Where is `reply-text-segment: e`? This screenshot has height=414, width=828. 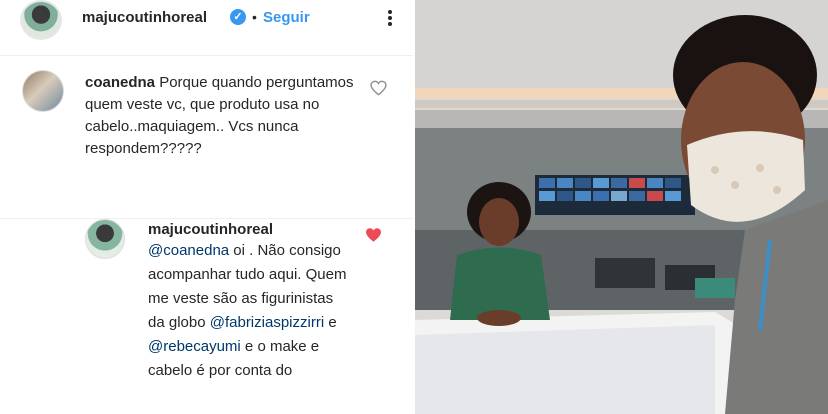 reply-text-segment: e is located at coordinates (330, 322).